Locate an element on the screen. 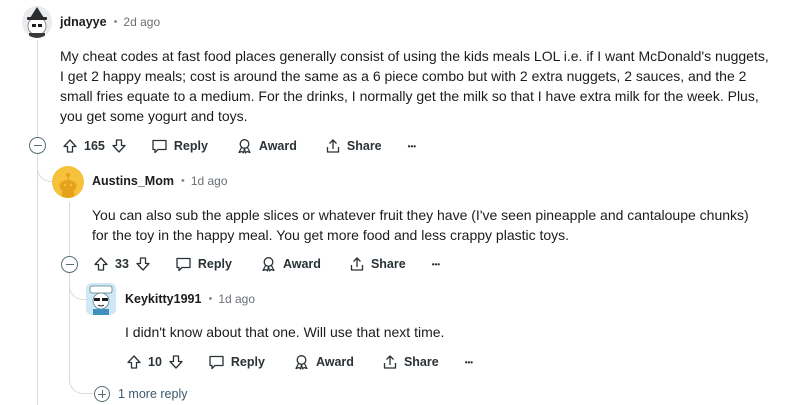  vote-count: 165 is located at coordinates (94, 146).